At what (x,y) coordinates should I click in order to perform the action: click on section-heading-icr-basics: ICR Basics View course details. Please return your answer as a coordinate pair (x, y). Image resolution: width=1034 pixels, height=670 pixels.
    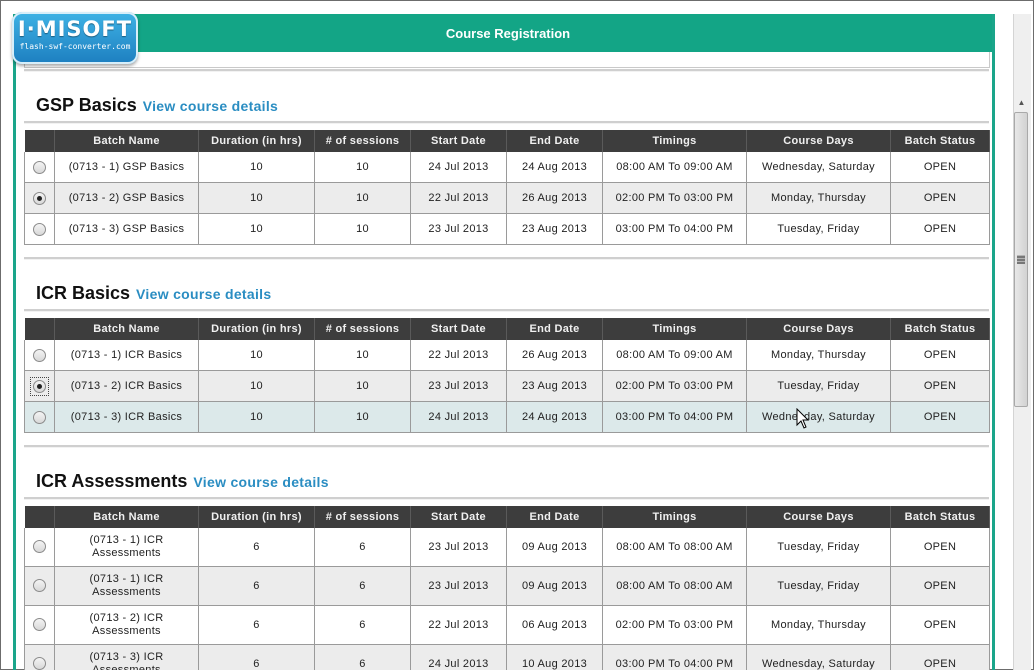
    Looking at the image, I should click on (153, 293).